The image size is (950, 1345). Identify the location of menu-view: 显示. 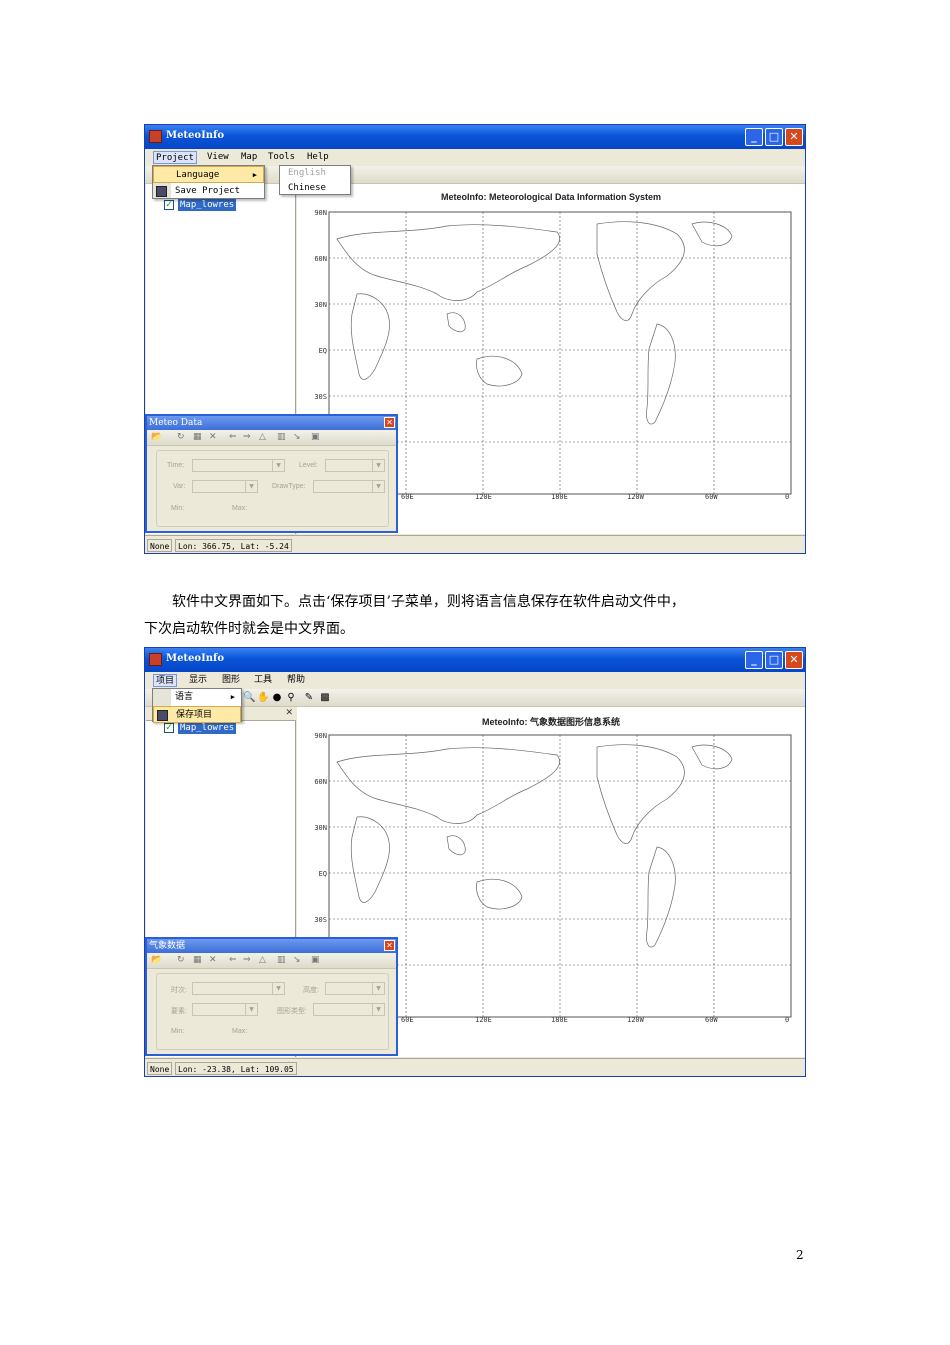
(198, 680).